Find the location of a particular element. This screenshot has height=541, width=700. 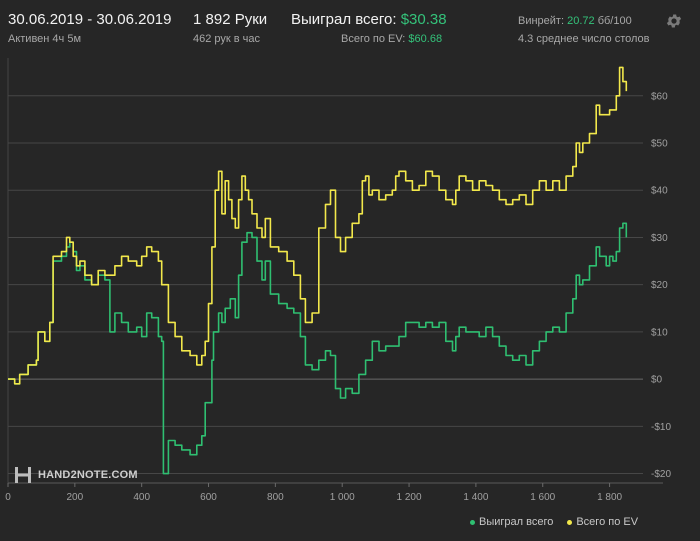

y-tick-label: -$10 is located at coordinates (661, 427).